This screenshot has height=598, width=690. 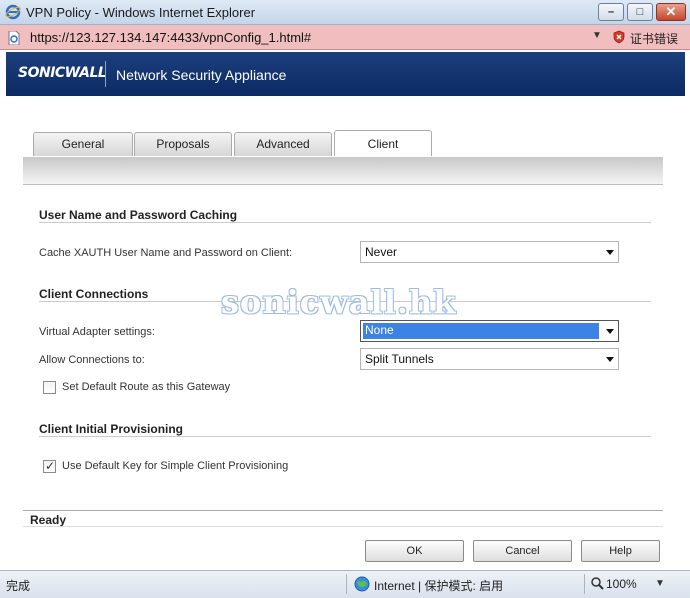 What do you see at coordinates (94, 294) in the screenshot?
I see `section-title-connections: Client Connections` at bounding box center [94, 294].